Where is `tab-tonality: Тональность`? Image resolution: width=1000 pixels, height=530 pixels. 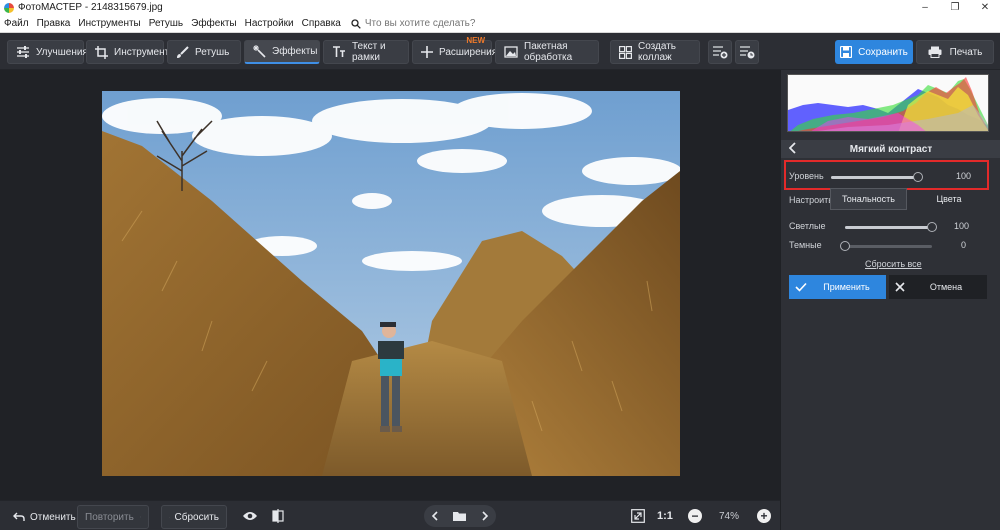
tab-tonality: Тональность is located at coordinates (868, 199).